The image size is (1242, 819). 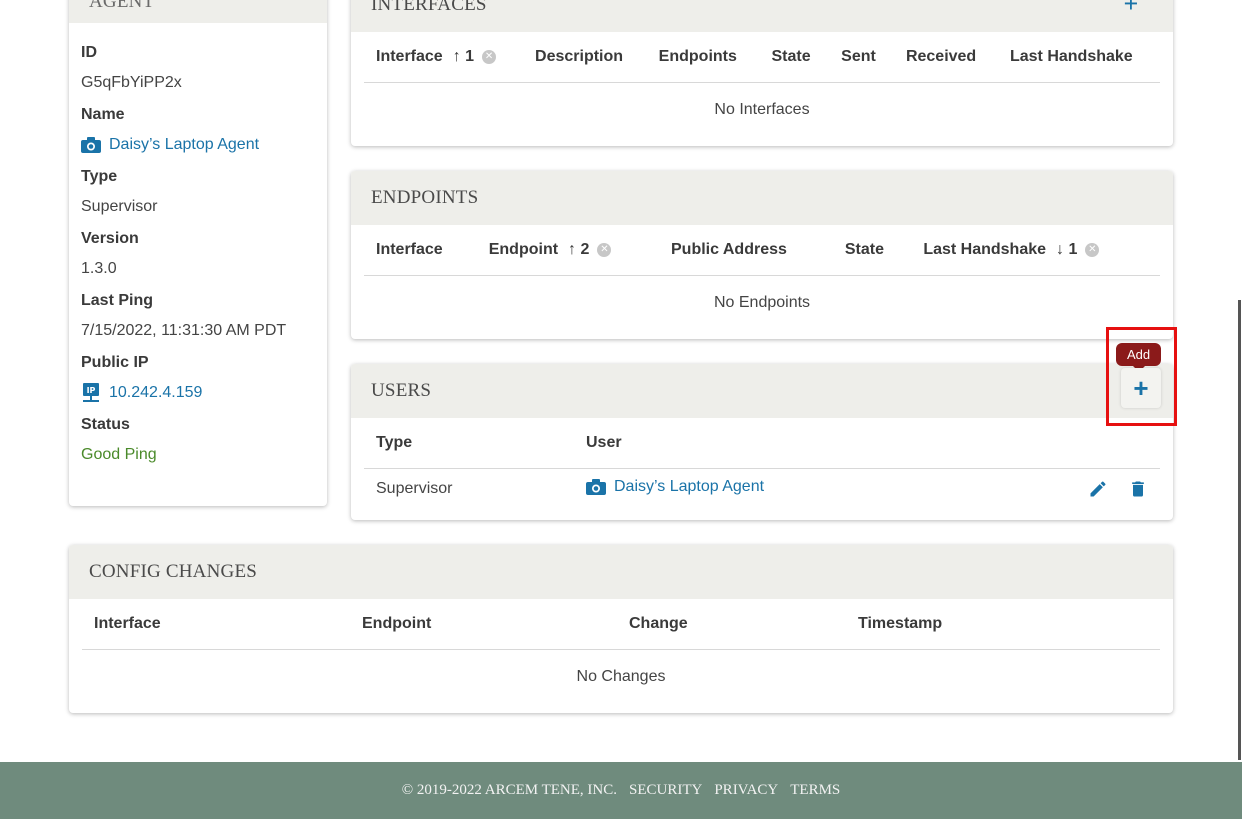 I want to click on table-row: Supervisor Daisy’s Laptop Agent, so click(x=762, y=489).